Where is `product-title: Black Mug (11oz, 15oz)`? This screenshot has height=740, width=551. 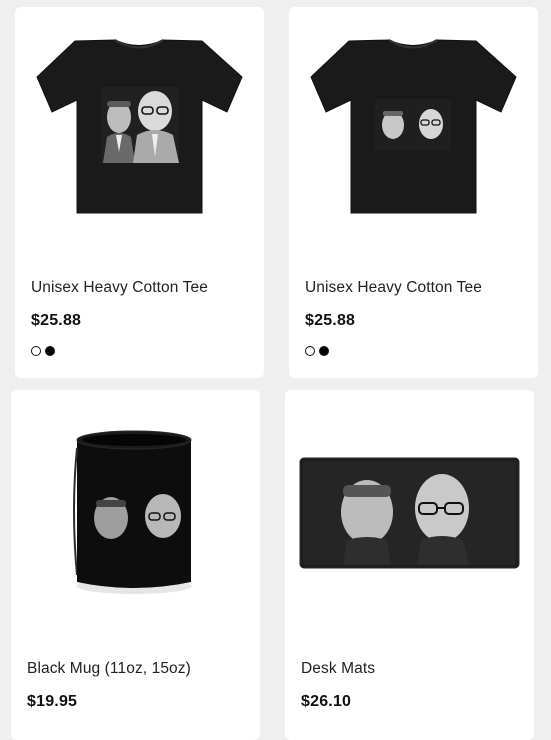
product-title: Black Mug (11oz, 15oz) is located at coordinates (109, 669).